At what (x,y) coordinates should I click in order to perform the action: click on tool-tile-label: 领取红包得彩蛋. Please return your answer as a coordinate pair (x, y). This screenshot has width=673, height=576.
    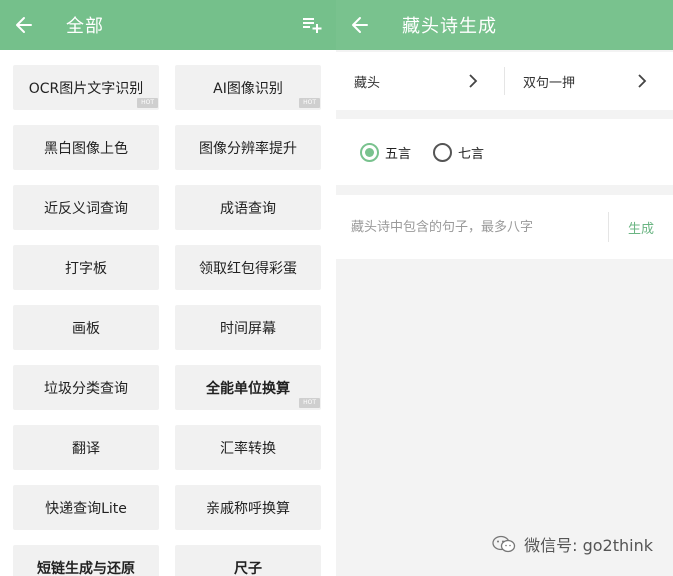
    Looking at the image, I should click on (248, 268).